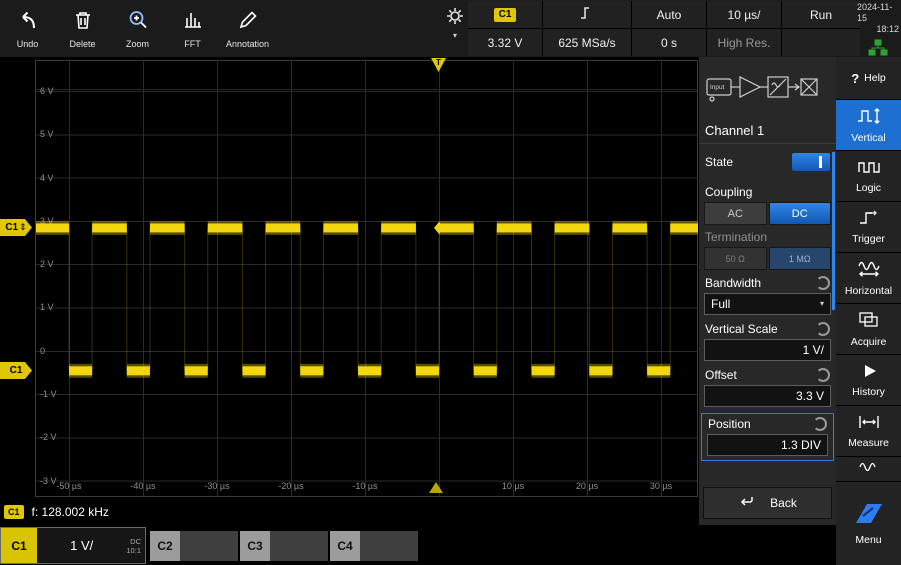 The image size is (901, 565). Describe the element at coordinates (248, 22) in the screenshot. I see `pencil-icon` at that location.